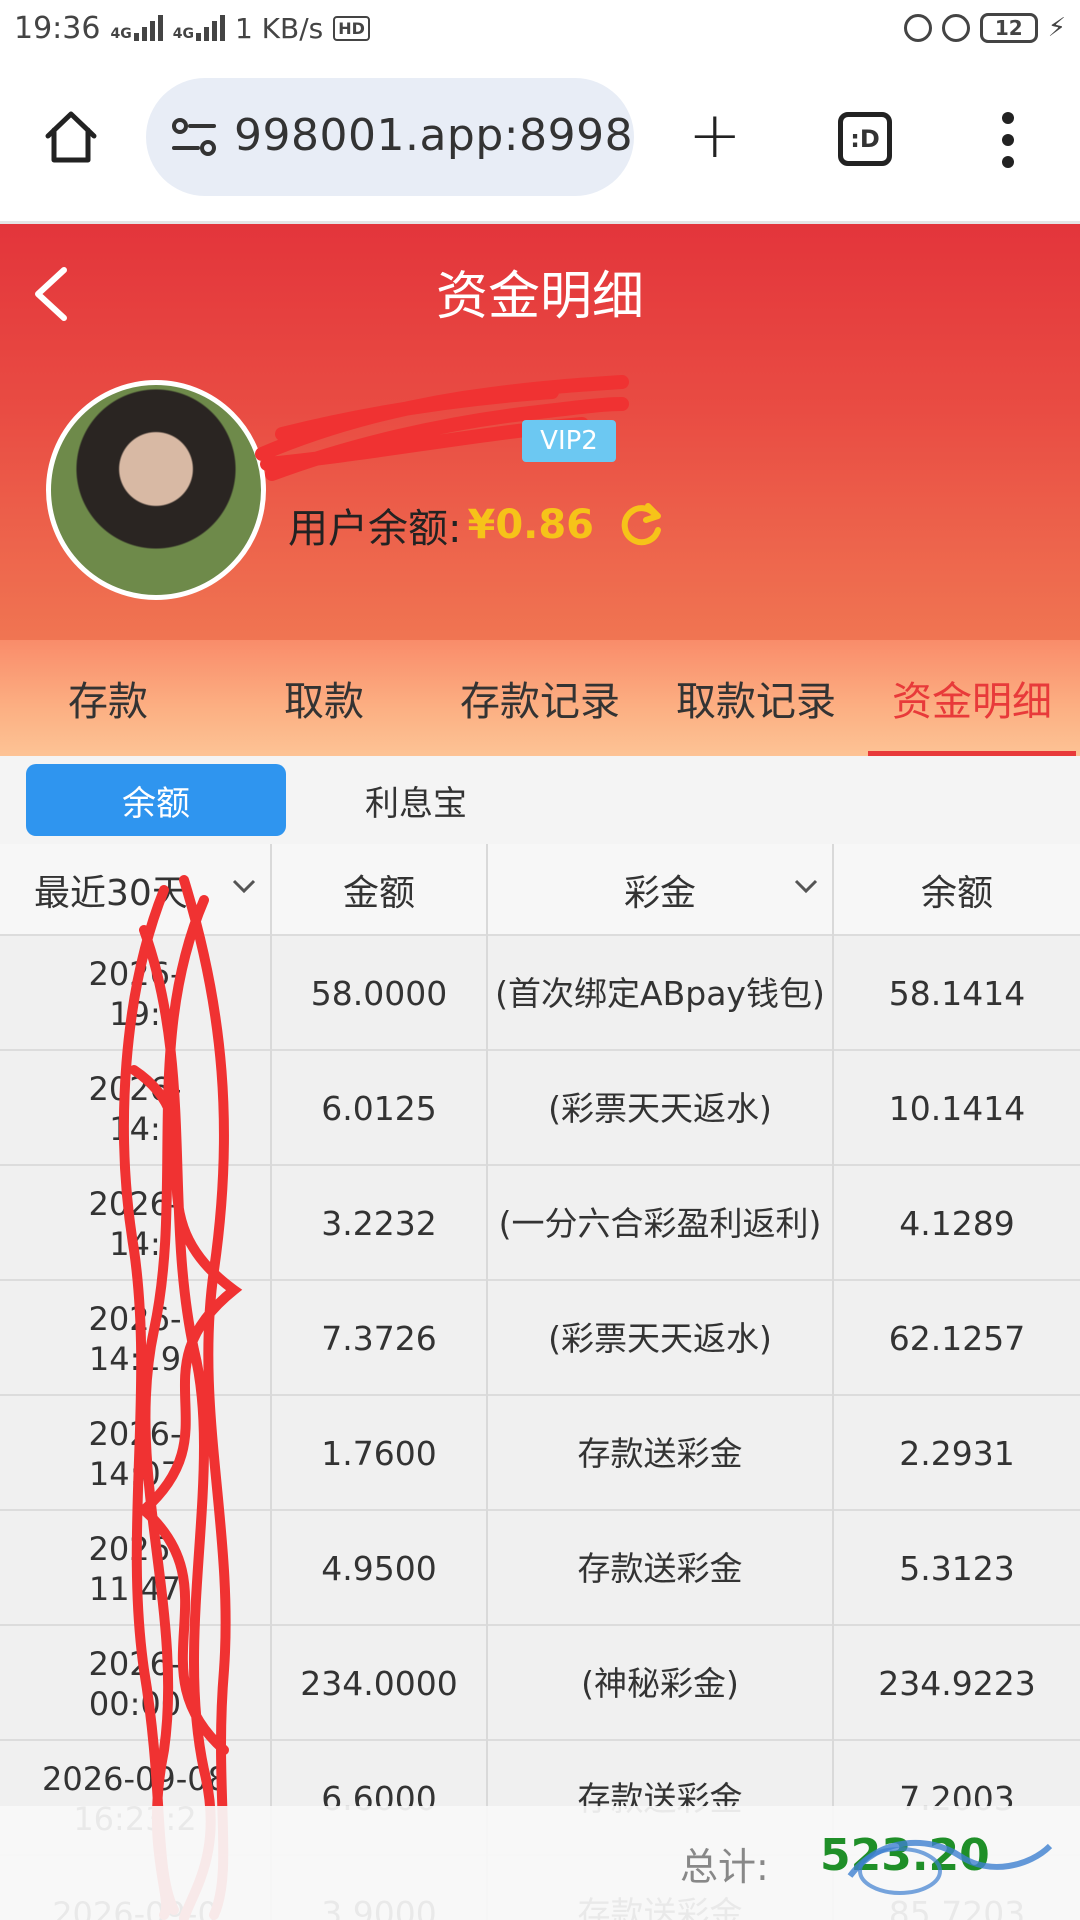 The width and height of the screenshot is (1080, 1920). What do you see at coordinates (380, 890) in the screenshot?
I see `header-amount: 金额` at bounding box center [380, 890].